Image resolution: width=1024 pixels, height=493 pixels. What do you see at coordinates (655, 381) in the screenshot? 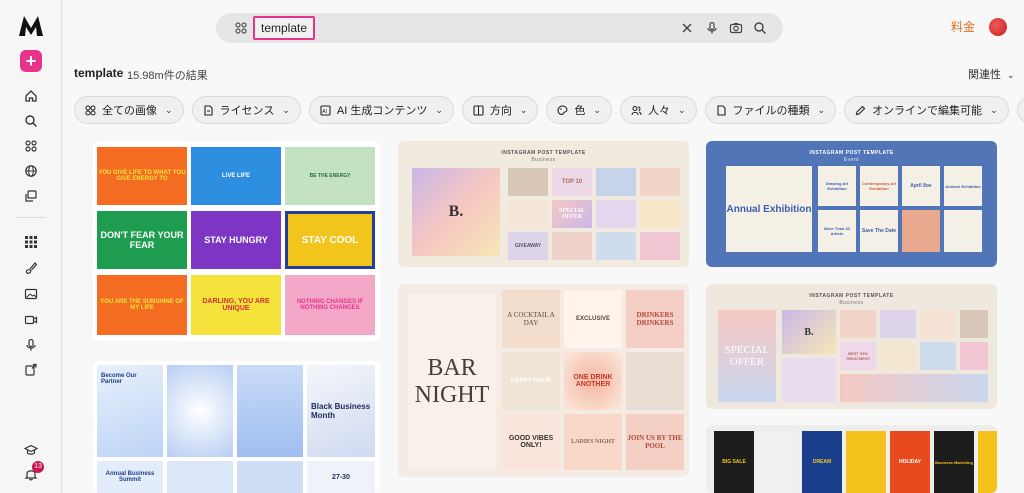
I see `cocktail-photo` at bounding box center [655, 381].